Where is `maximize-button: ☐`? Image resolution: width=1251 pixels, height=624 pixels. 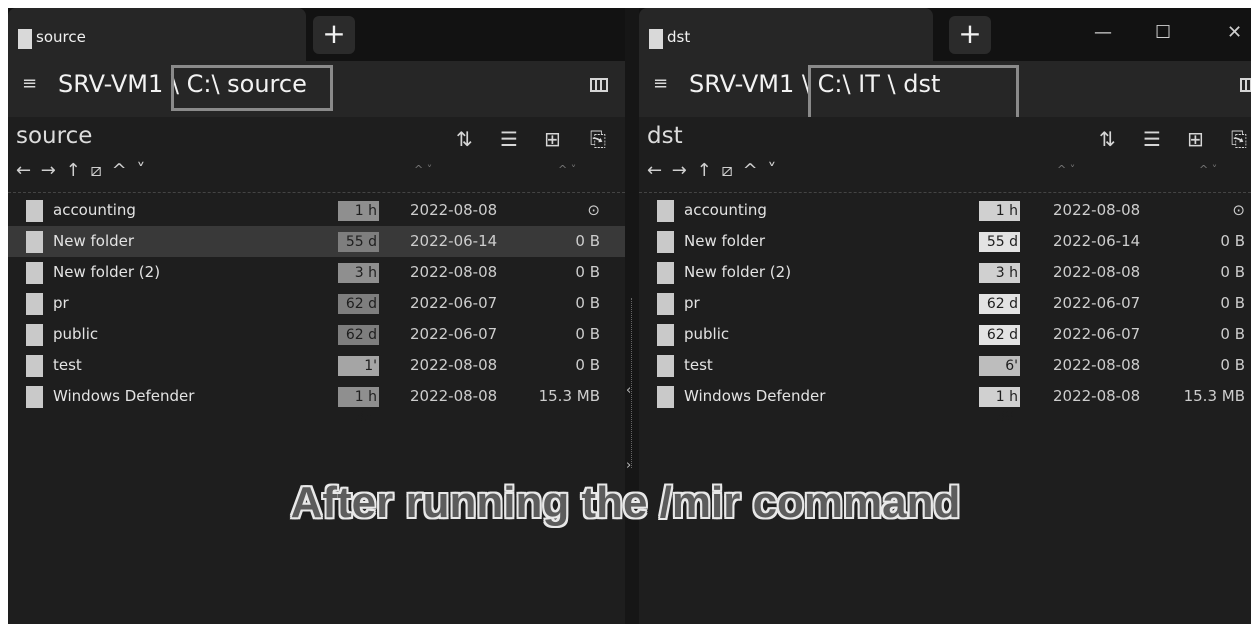
maximize-button: ☐ is located at coordinates (1163, 32).